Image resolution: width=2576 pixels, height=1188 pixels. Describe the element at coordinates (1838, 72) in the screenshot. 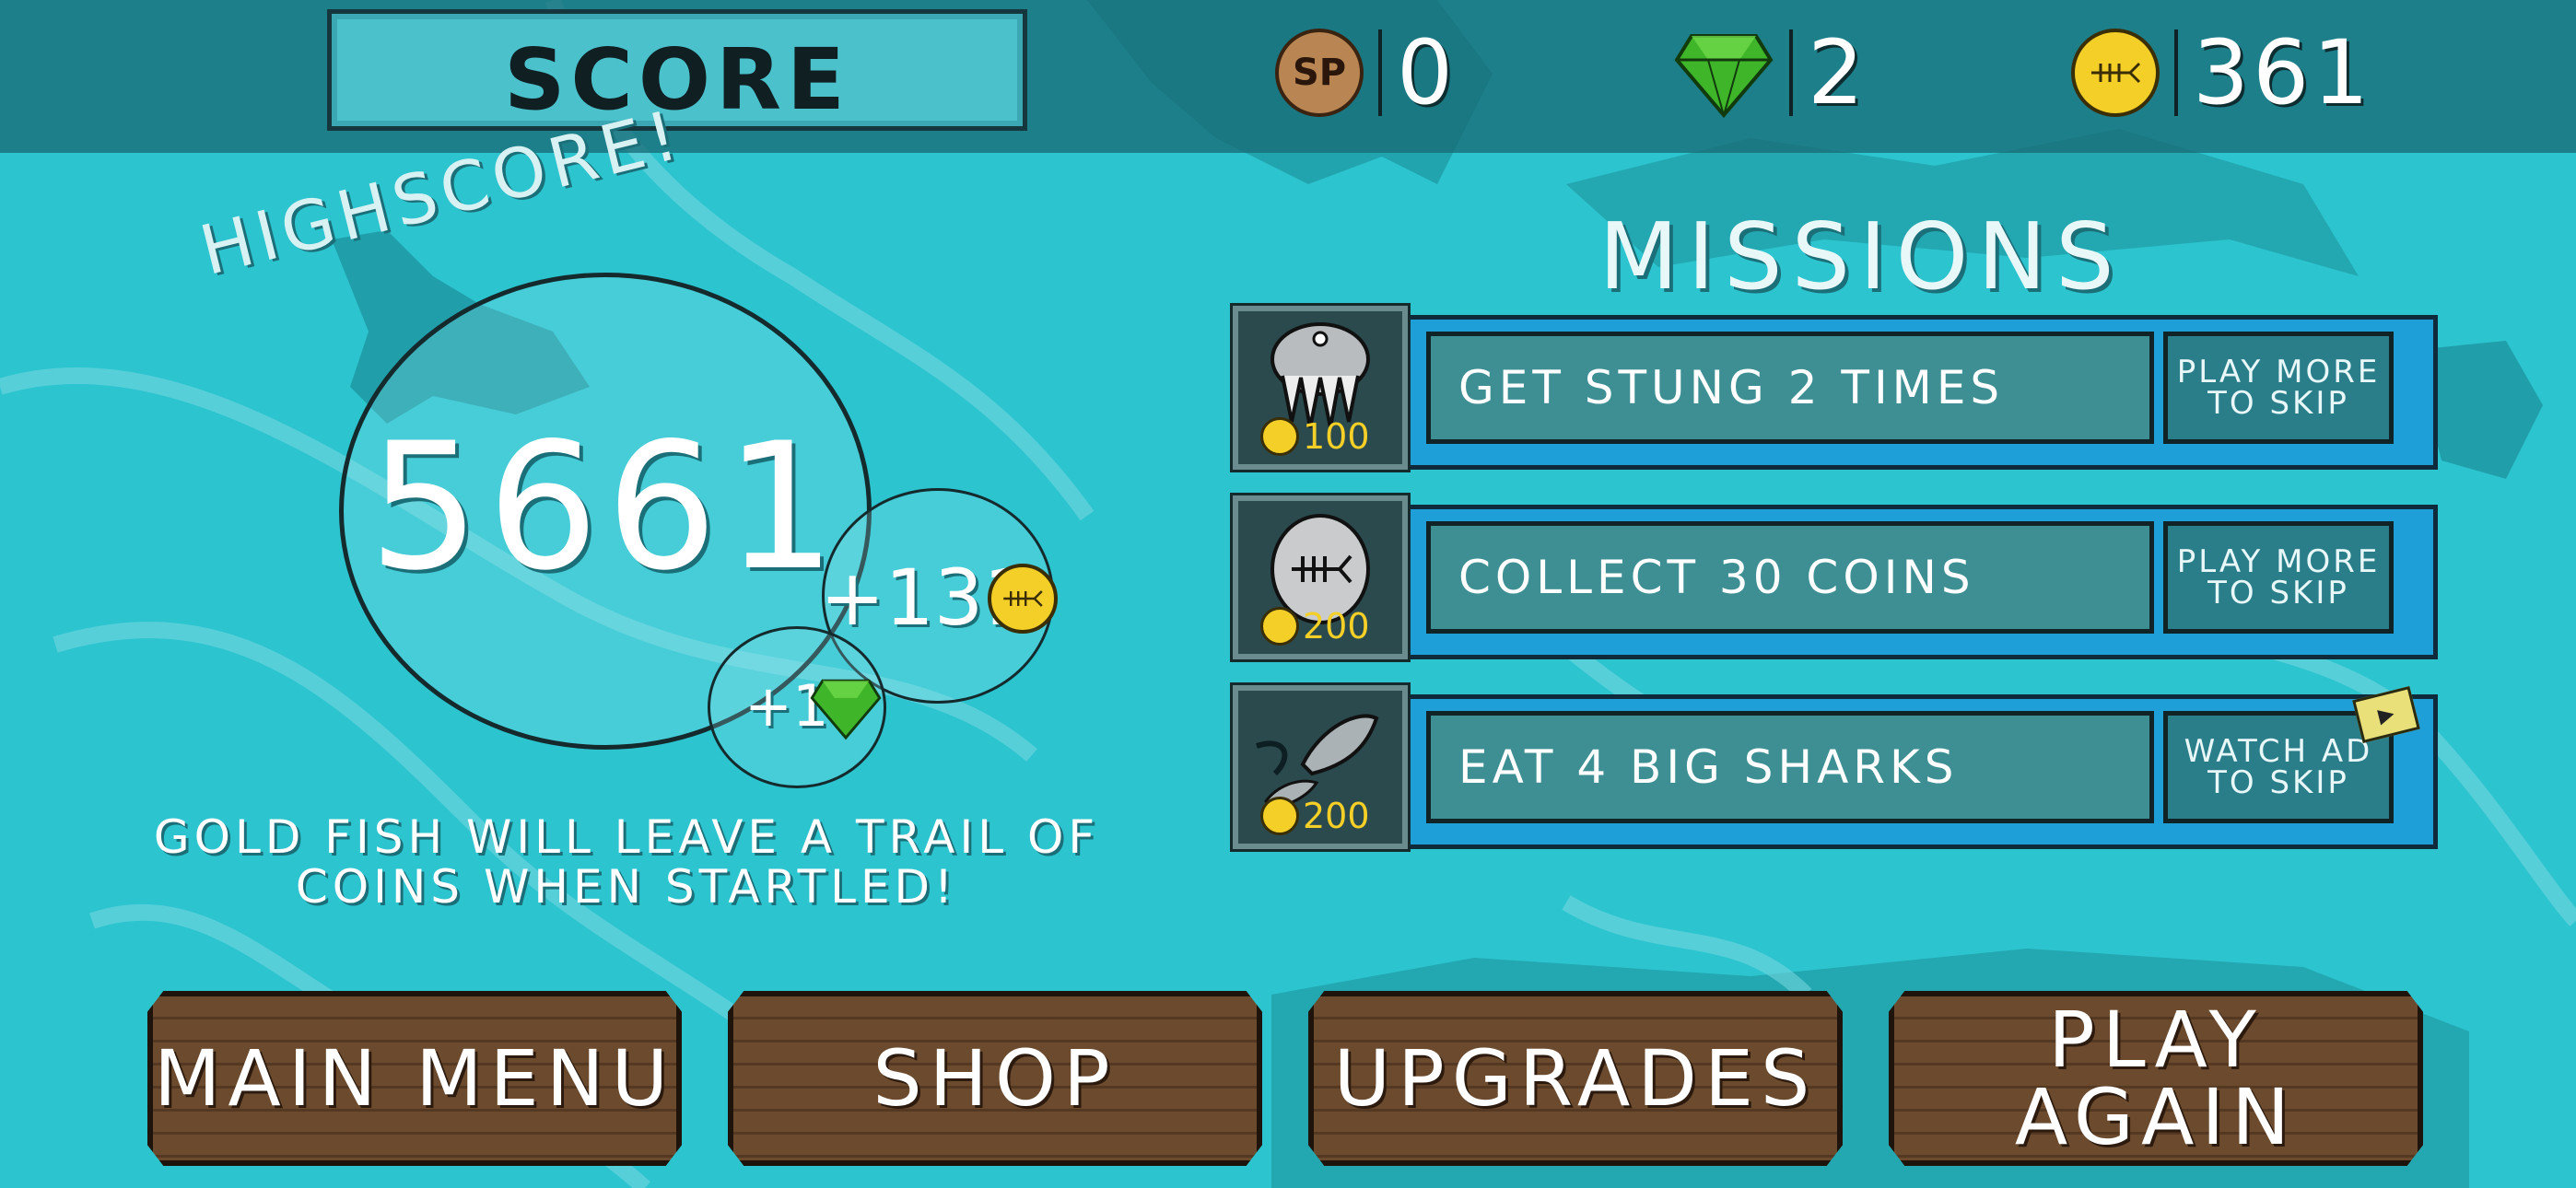

I see `gem-value: 2` at that location.